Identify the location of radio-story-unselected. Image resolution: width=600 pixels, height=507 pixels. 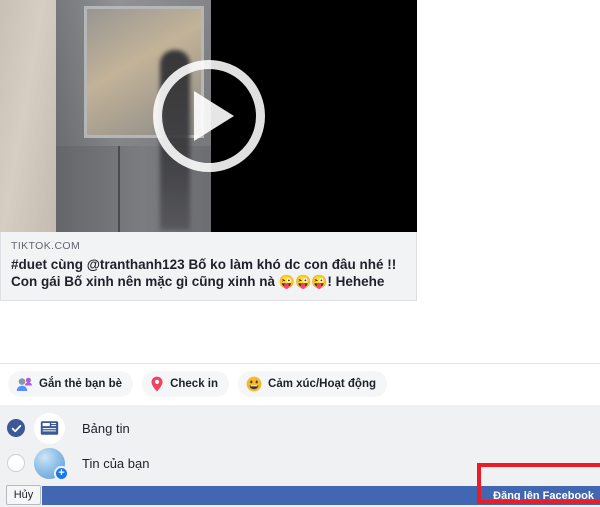
(16, 463).